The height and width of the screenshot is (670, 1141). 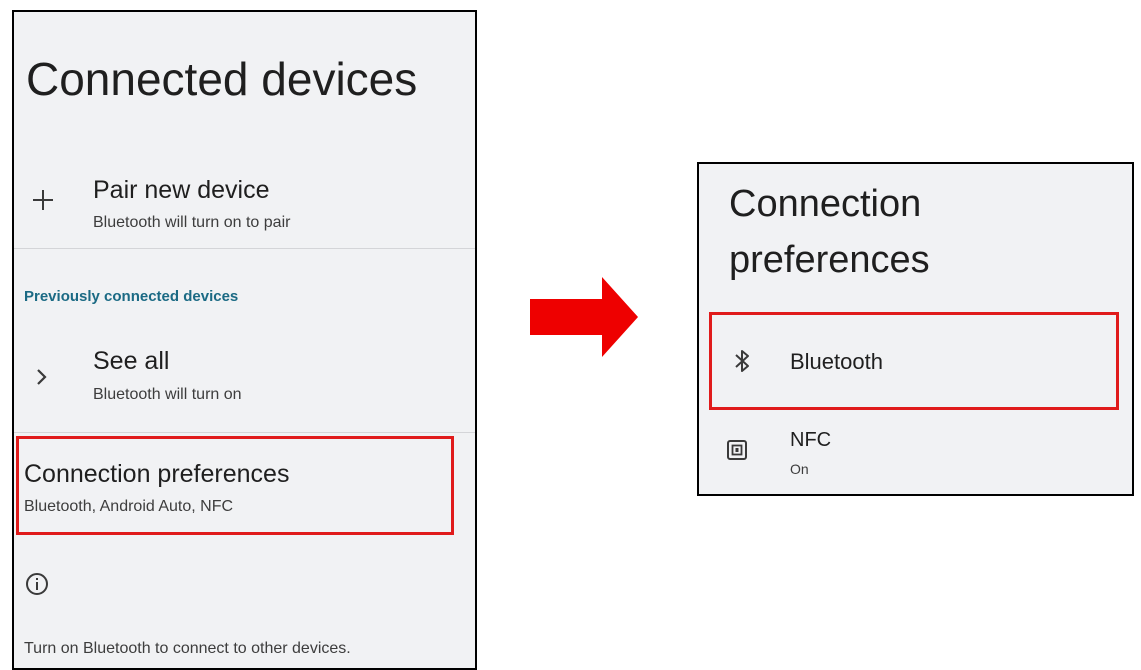 What do you see at coordinates (42, 377) in the screenshot?
I see `chevron-right-icon` at bounding box center [42, 377].